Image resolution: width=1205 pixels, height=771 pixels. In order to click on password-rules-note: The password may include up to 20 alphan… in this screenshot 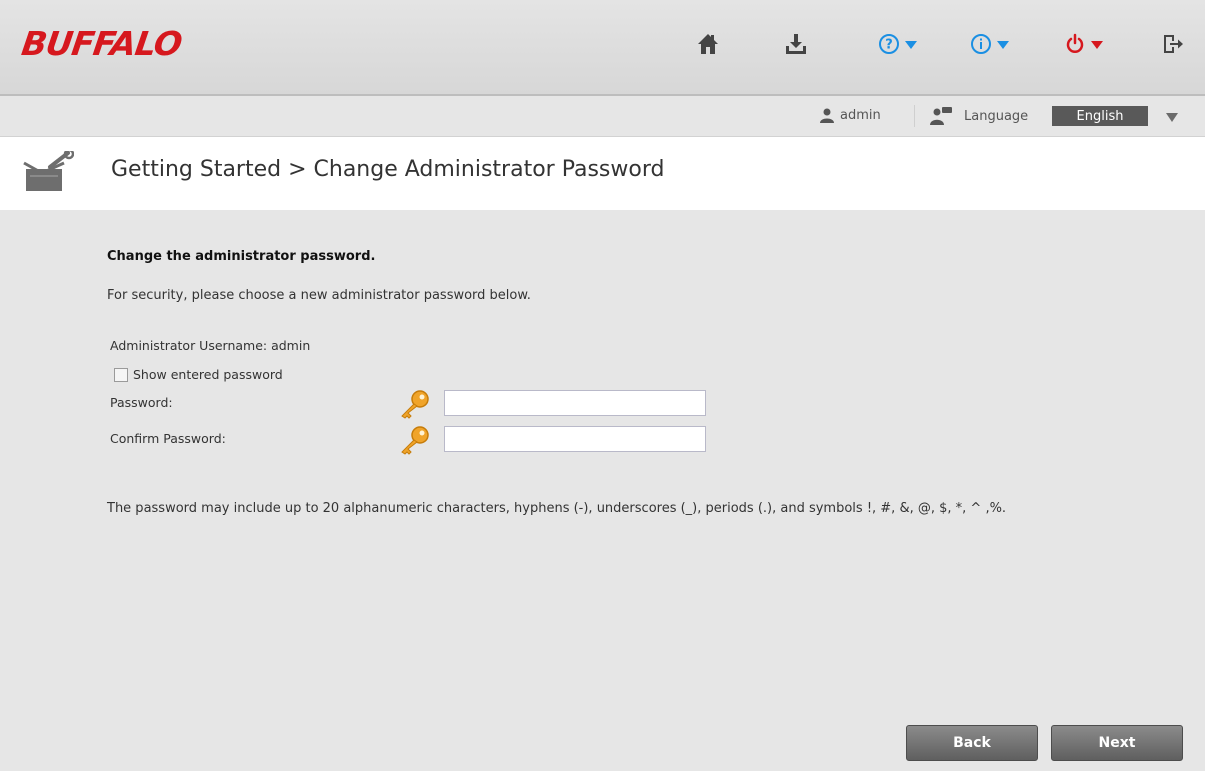, I will do `click(557, 508)`.